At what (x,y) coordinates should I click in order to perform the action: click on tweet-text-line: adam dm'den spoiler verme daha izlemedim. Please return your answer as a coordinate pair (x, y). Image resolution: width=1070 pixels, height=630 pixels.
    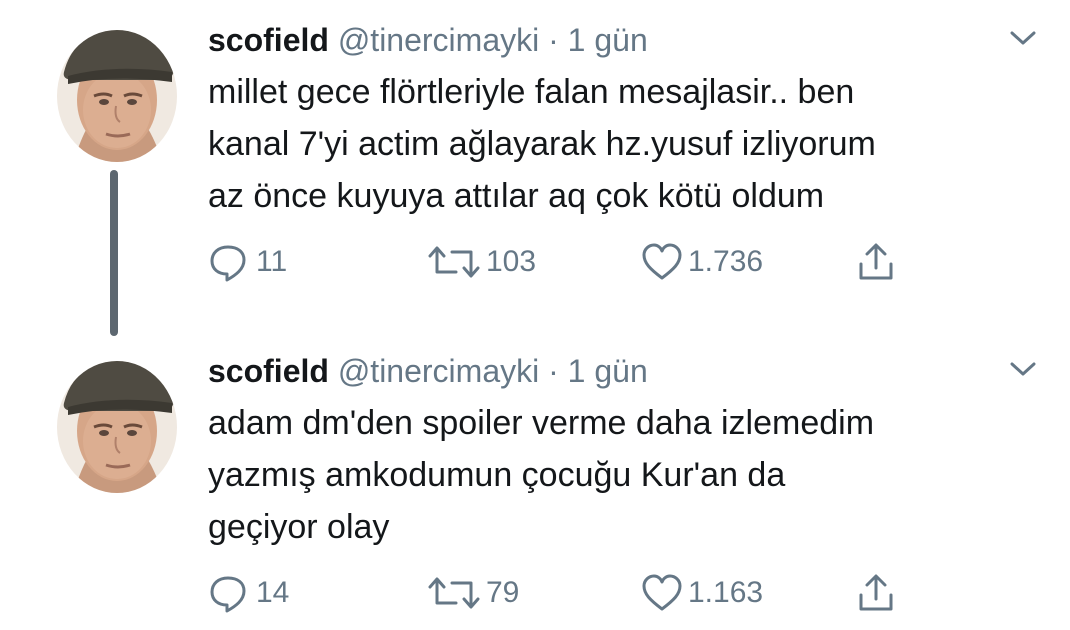
    Looking at the image, I should click on (541, 423).